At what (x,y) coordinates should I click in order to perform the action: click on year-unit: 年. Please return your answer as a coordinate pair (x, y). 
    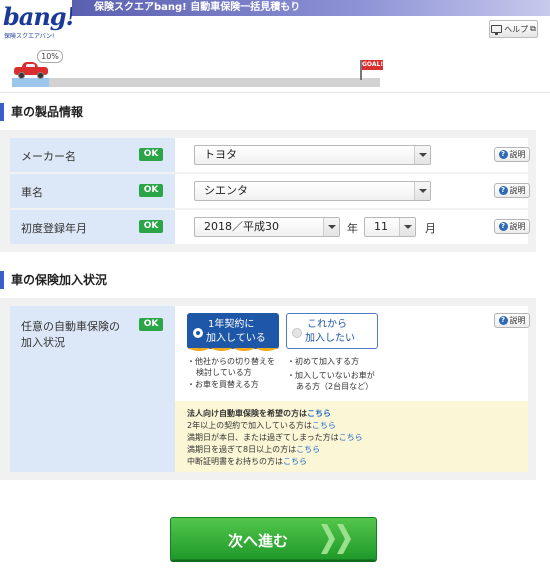
    Looking at the image, I should click on (352, 228).